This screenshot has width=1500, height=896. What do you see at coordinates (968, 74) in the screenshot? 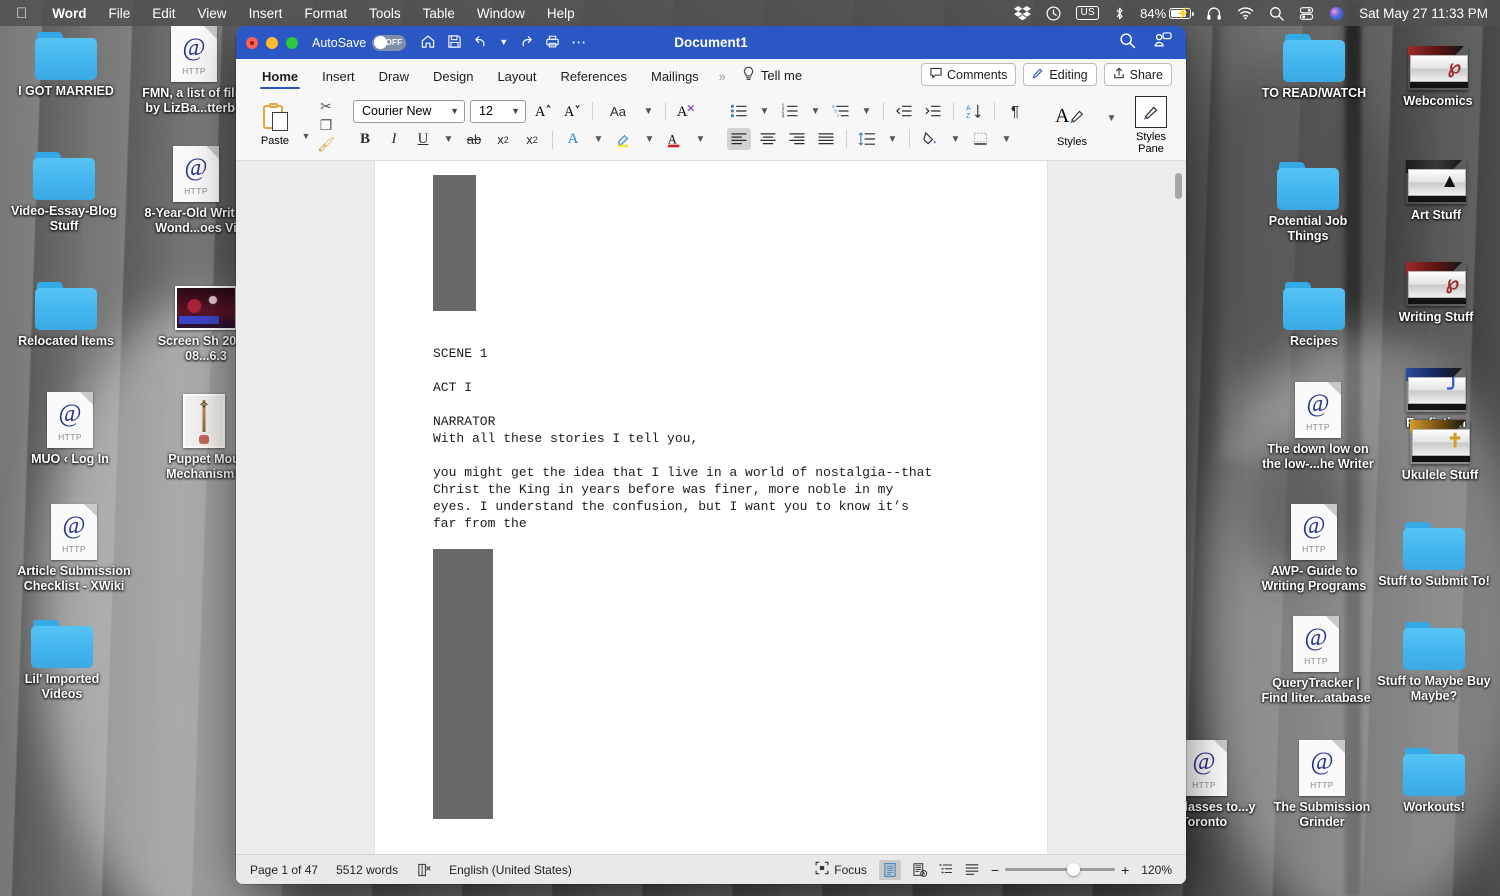
I see `comments-button: Comments` at bounding box center [968, 74].